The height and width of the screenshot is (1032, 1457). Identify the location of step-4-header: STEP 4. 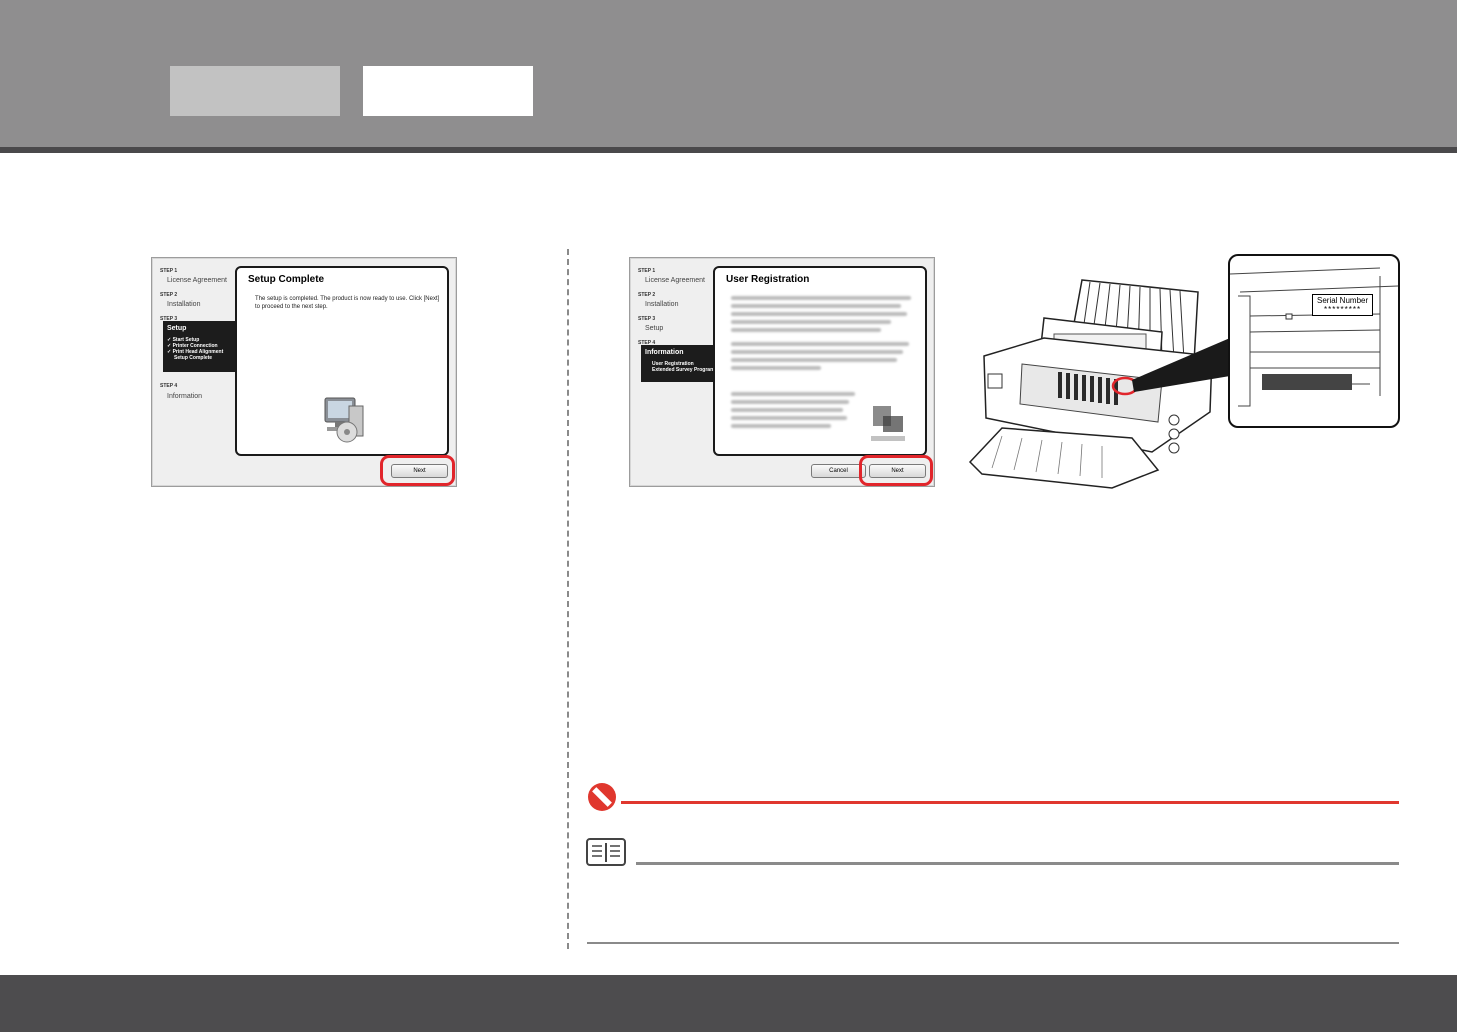
(169, 386).